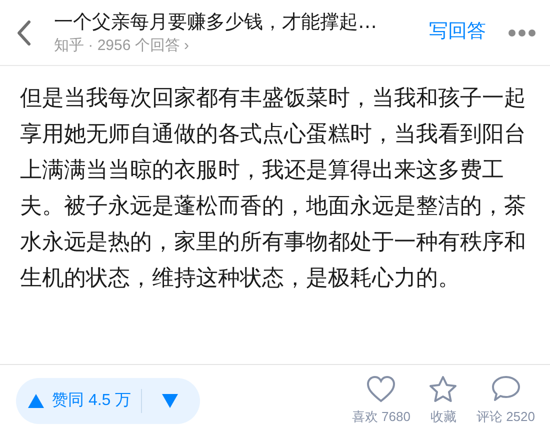 Image resolution: width=550 pixels, height=437 pixels. I want to click on upvote-button: 赞同 4.5 万, so click(85, 401).